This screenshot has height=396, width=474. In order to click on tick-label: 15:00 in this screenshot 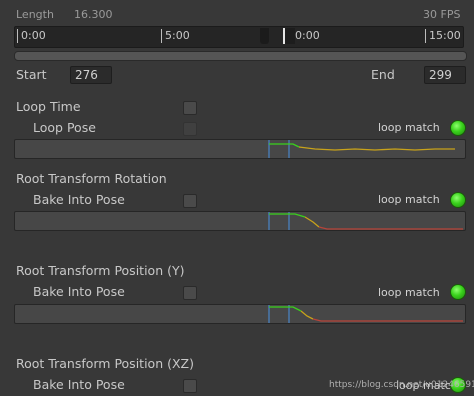, I will do `click(445, 35)`.